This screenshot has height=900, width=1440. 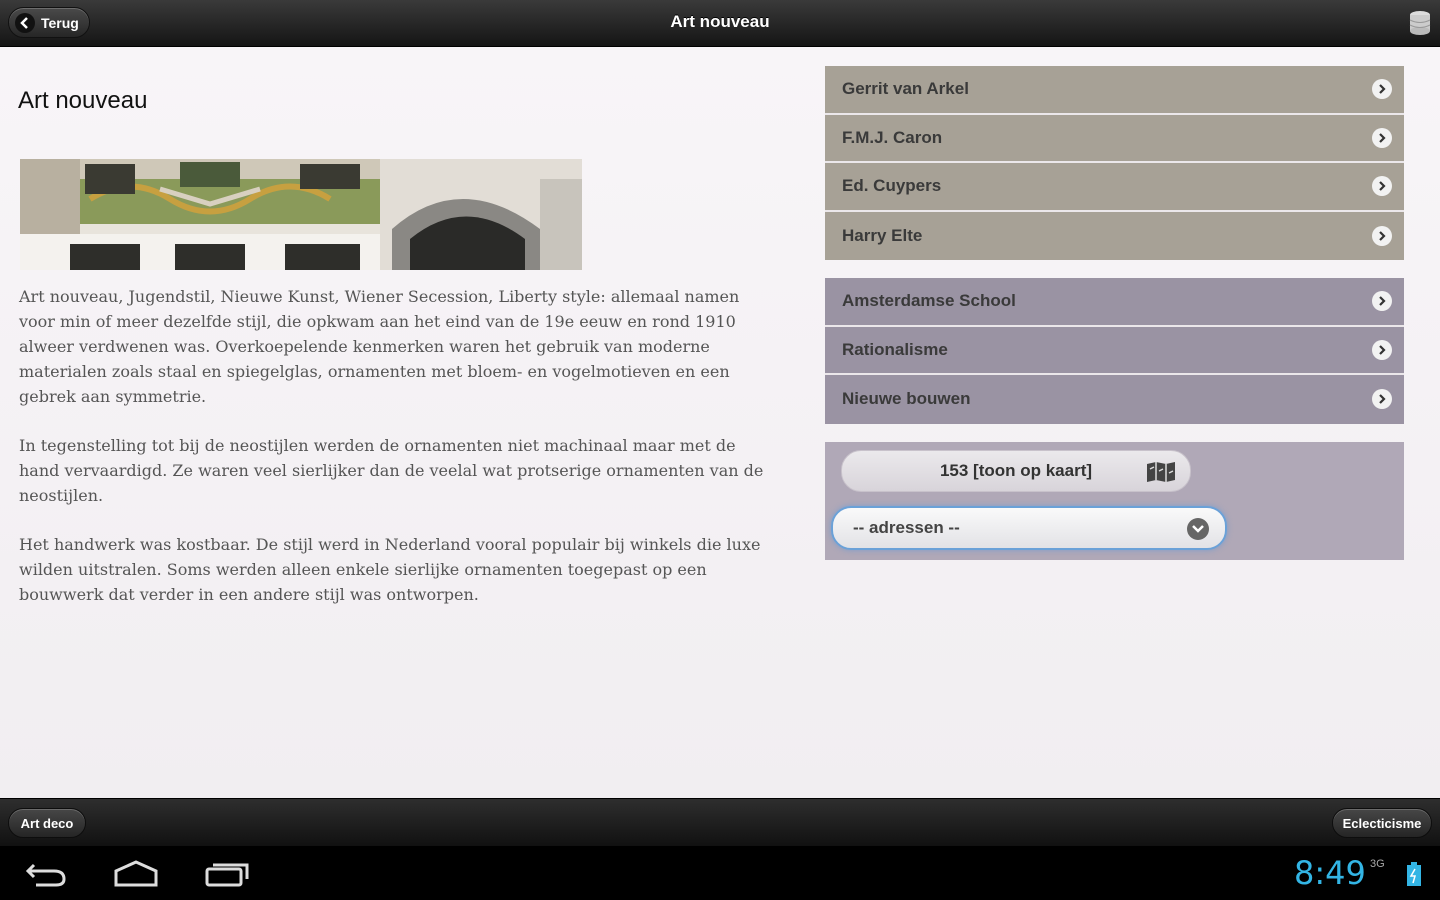 I want to click on list-item-gerrit-van-arkel: Gerrit van Arkel, so click(x=1114, y=90).